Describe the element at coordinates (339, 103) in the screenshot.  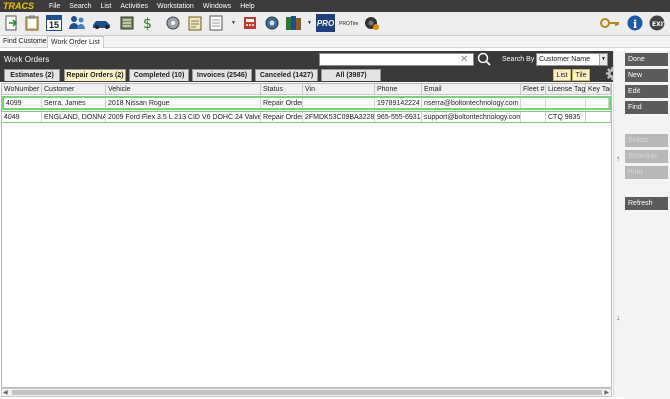
I see `cell-vin` at that location.